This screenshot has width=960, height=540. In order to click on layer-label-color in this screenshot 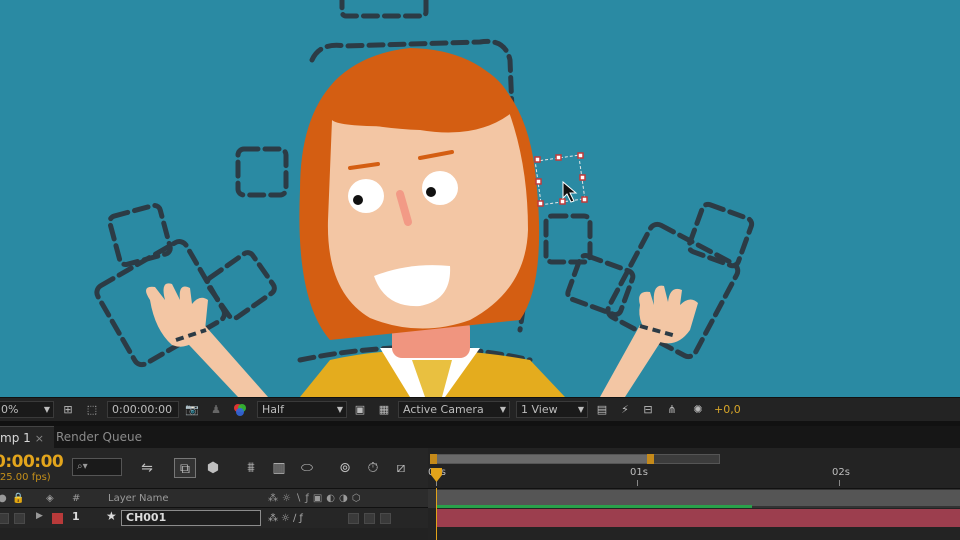, I will do `click(57, 518)`.